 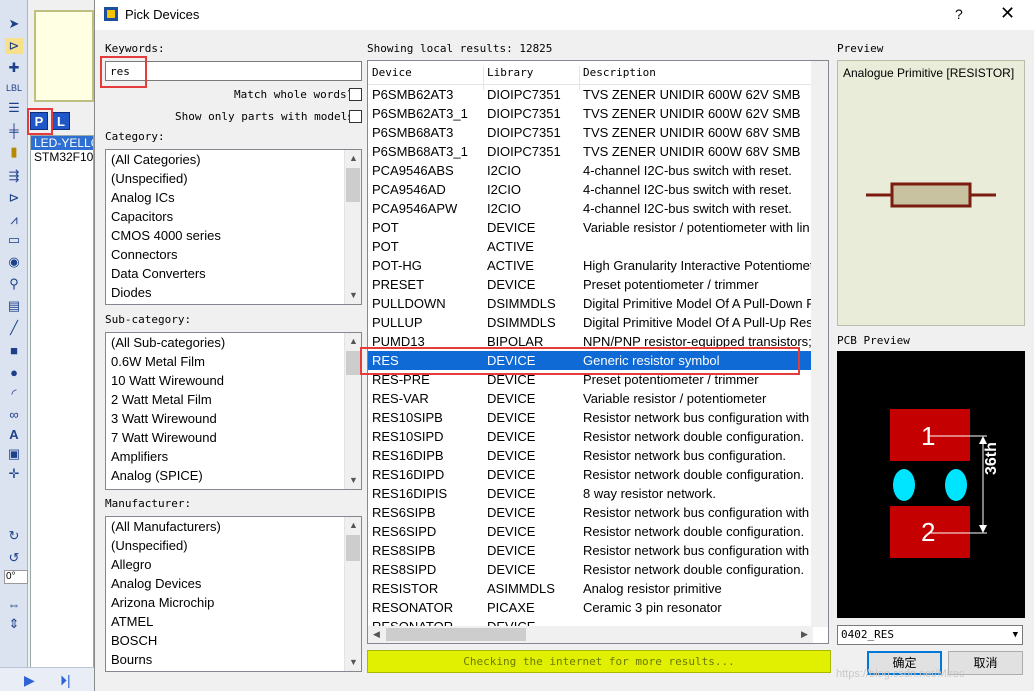 What do you see at coordinates (233, 399) in the screenshot?
I see `subcategory-item: 2 Watt Metal Film` at bounding box center [233, 399].